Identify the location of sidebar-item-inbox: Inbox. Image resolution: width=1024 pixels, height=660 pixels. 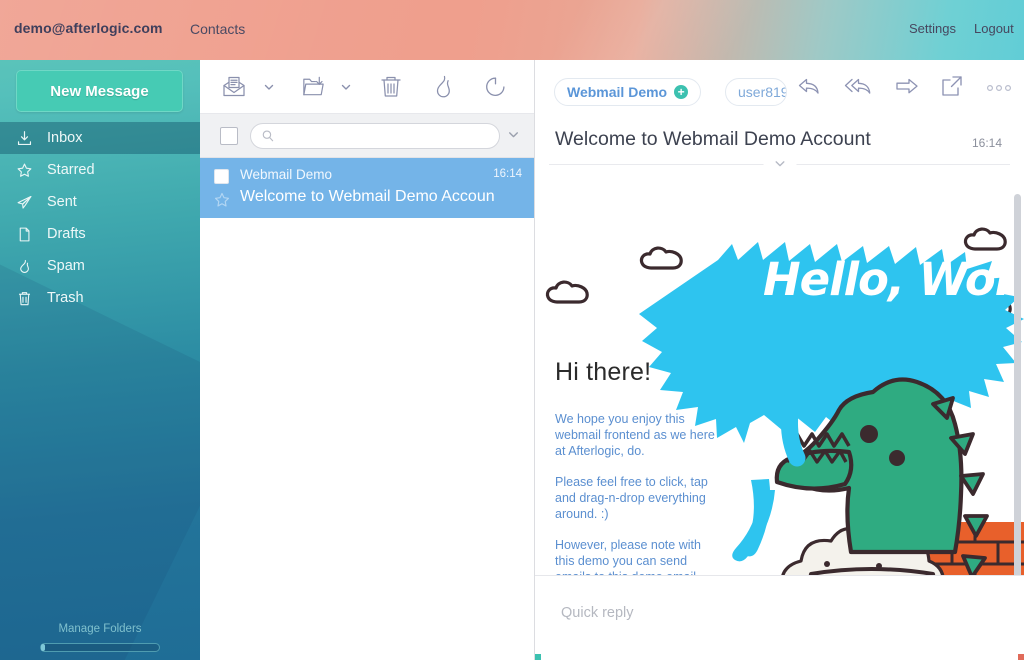
(100, 138).